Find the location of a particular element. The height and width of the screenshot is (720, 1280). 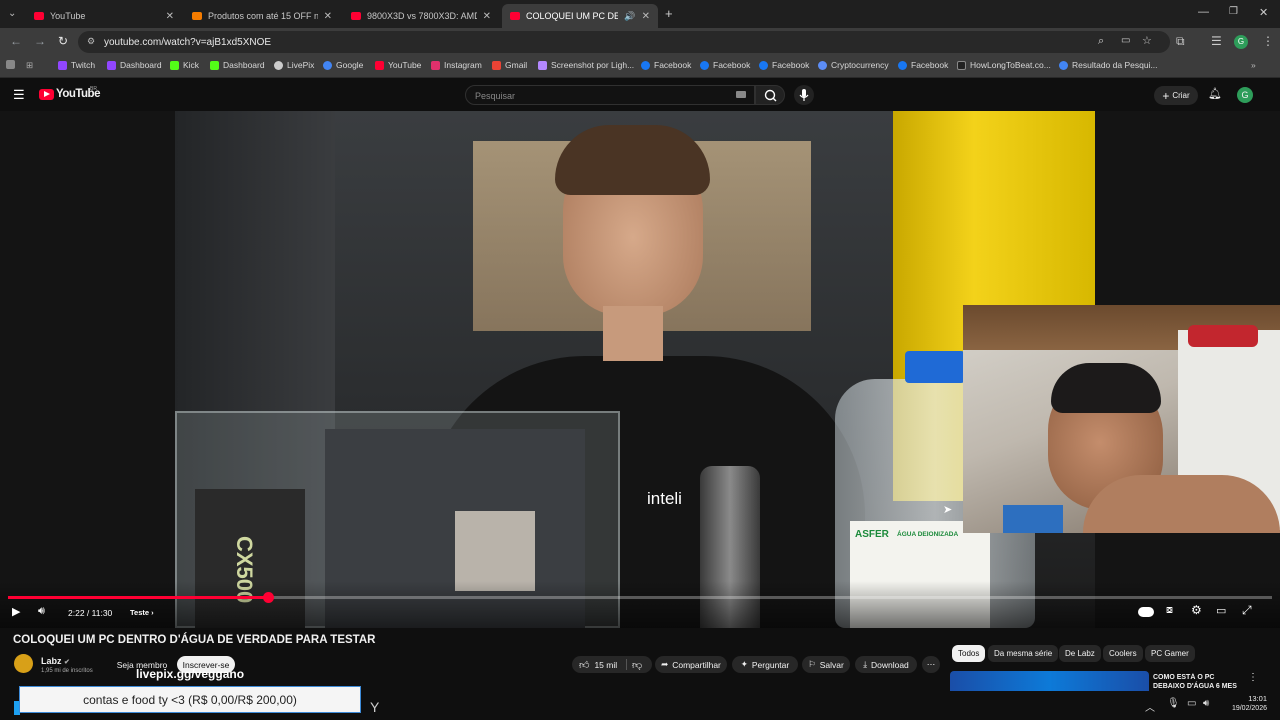

tab-search-icon: ⌄ is located at coordinates (12, 13).